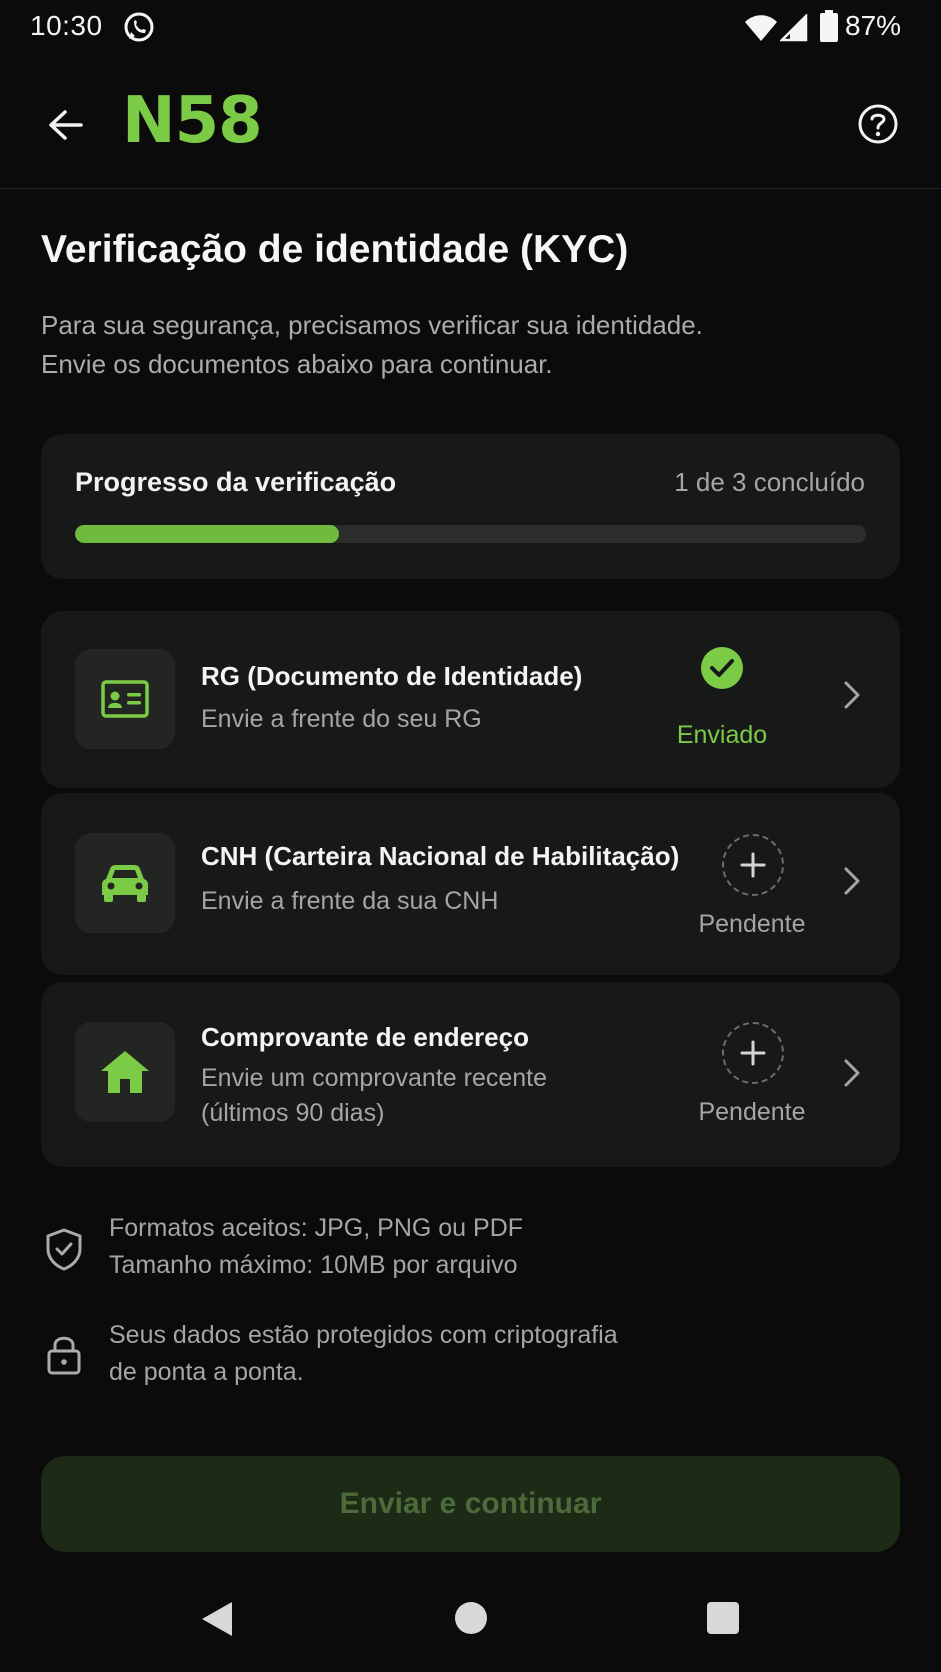  Describe the element at coordinates (722, 668) in the screenshot. I see `check-circle-icon` at that location.